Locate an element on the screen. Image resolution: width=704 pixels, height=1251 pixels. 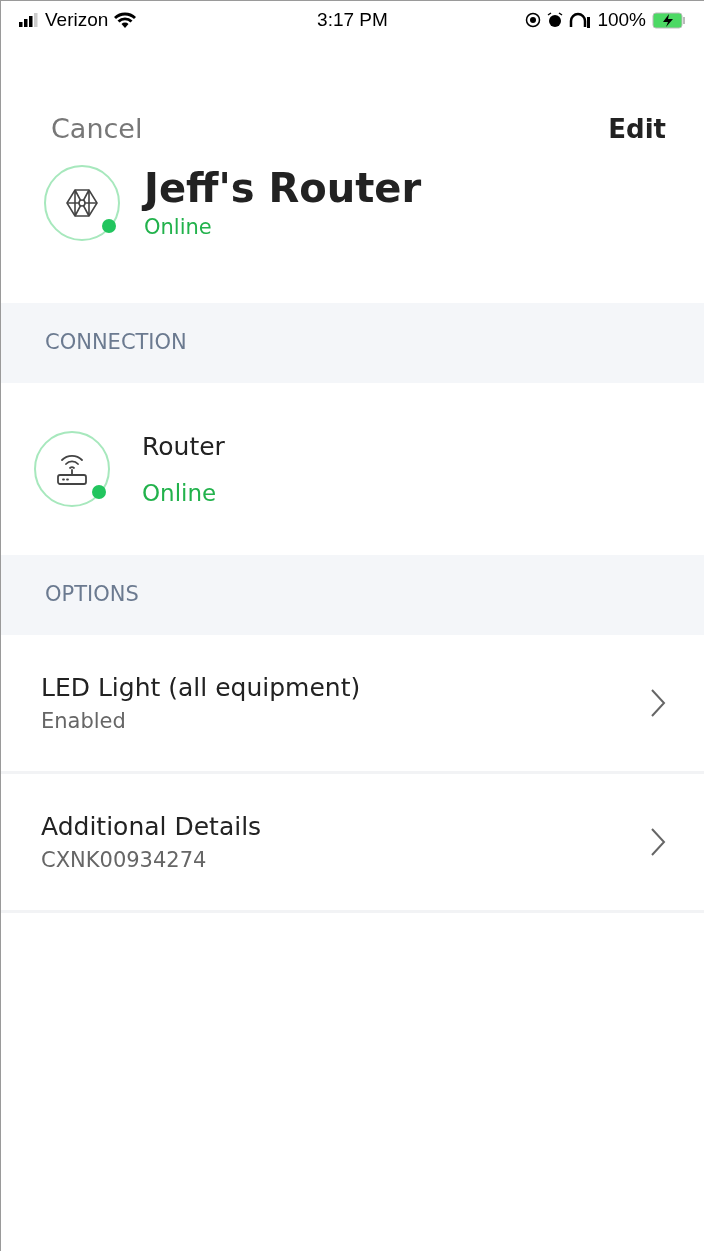
battery-percent: 100% is located at coordinates (621, 19).